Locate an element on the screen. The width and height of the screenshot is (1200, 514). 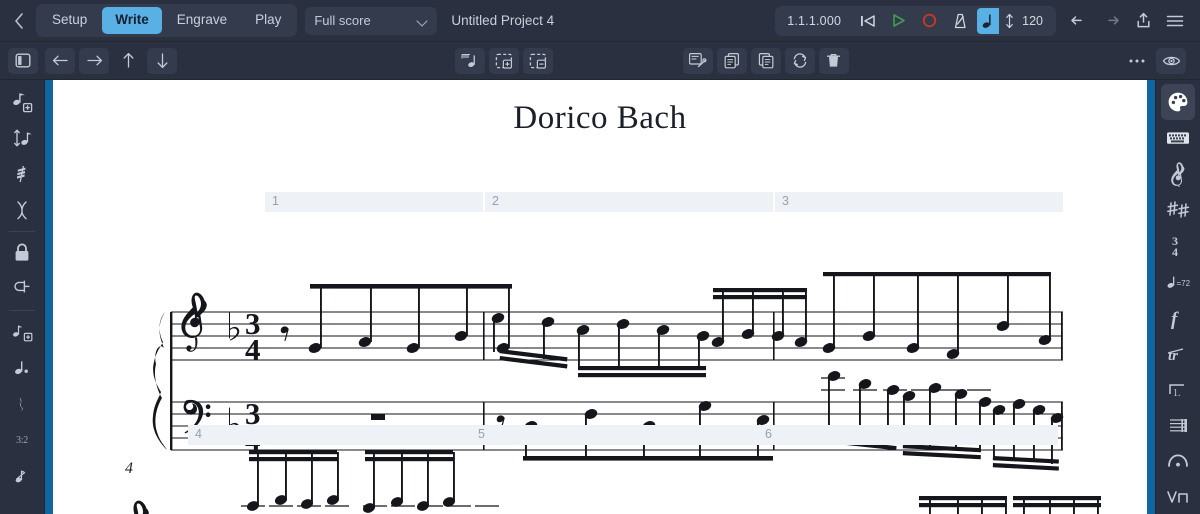
rest-icon is located at coordinates (22, 404).